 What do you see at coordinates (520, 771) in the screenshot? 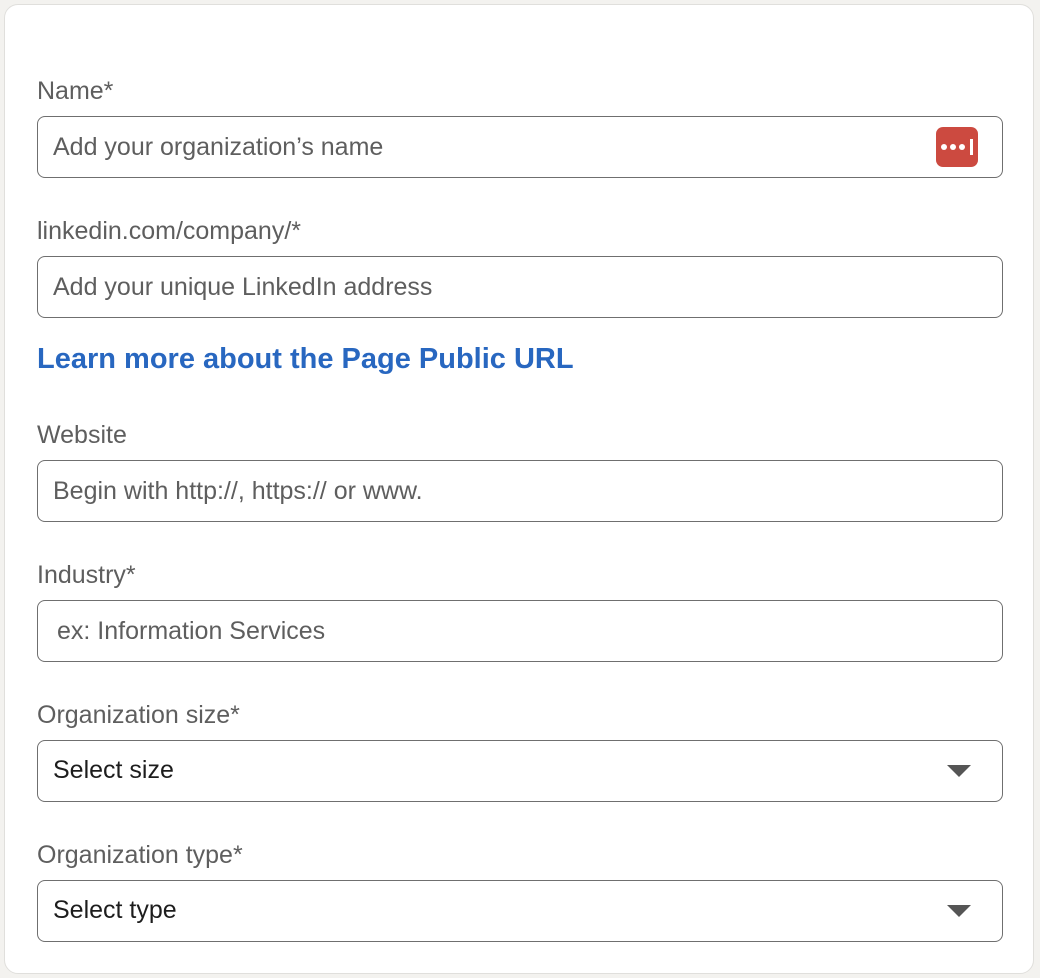
I see `org-size-select: Select size` at bounding box center [520, 771].